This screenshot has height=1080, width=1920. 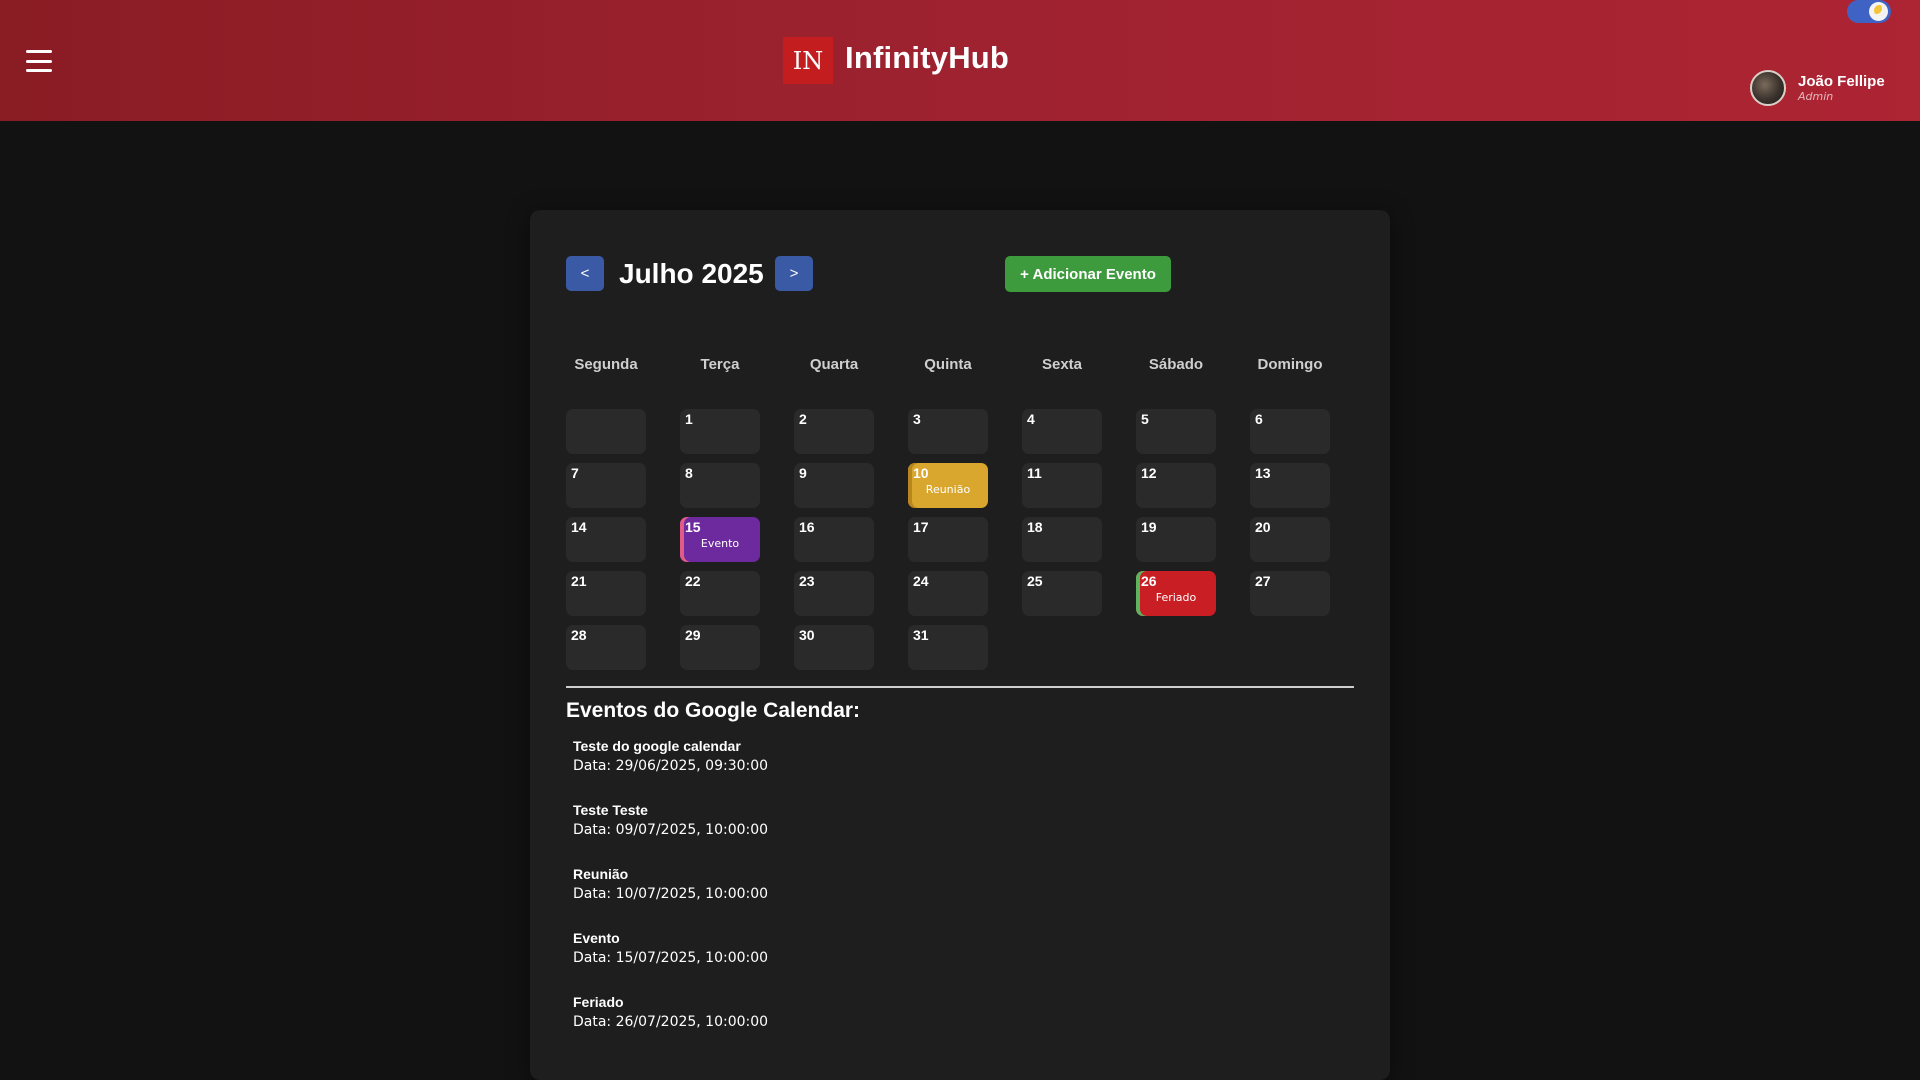 I want to click on google-event-date: Data: 10/07/2025, 10:00:00, so click(x=671, y=894).